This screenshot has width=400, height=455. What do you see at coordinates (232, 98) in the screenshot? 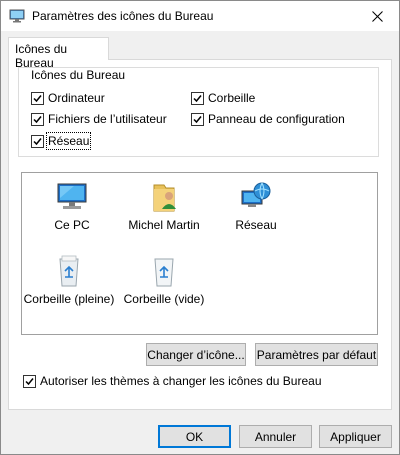
I see `checkbox-label: Corbeille` at bounding box center [232, 98].